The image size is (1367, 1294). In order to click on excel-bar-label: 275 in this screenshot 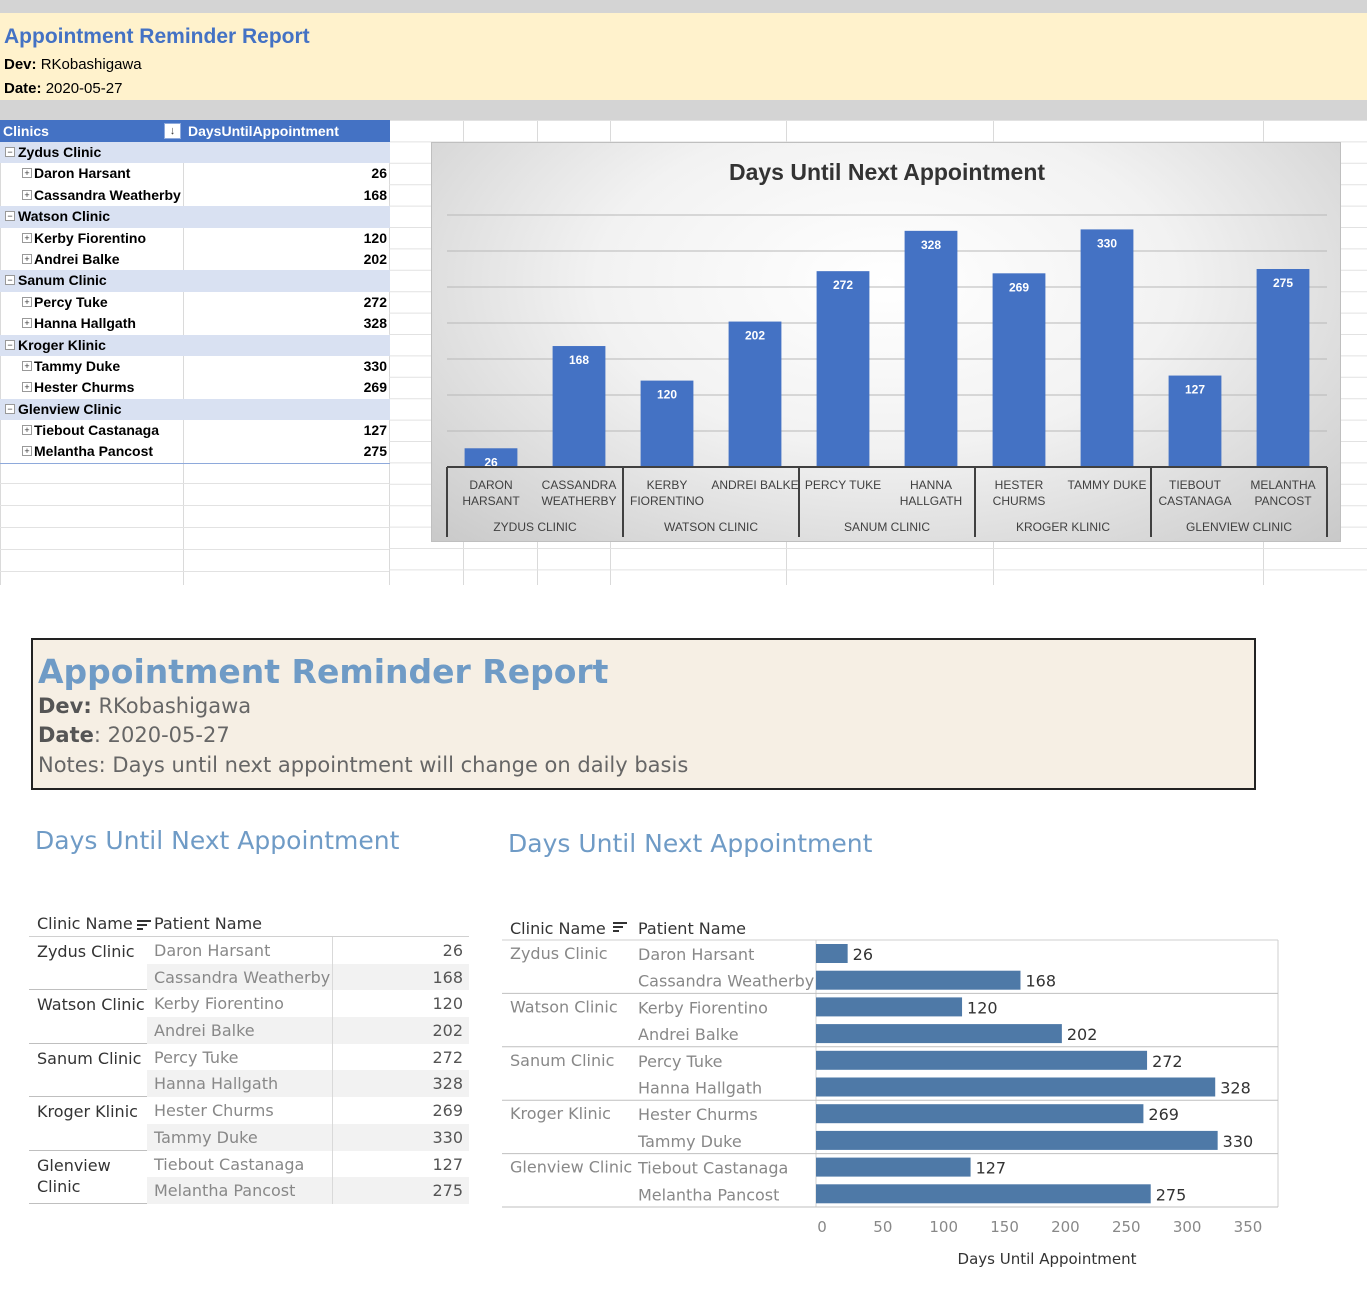, I will do `click(1283, 283)`.